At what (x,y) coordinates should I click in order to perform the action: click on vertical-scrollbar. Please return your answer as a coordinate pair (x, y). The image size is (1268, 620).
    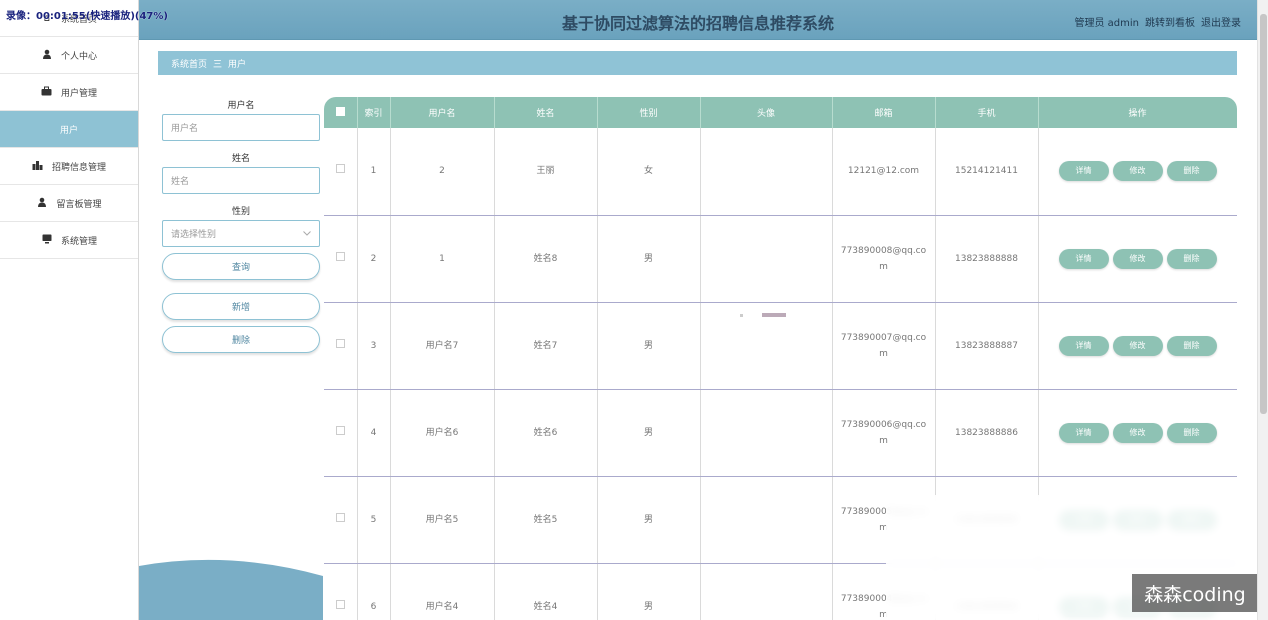
    Looking at the image, I should click on (1262, 310).